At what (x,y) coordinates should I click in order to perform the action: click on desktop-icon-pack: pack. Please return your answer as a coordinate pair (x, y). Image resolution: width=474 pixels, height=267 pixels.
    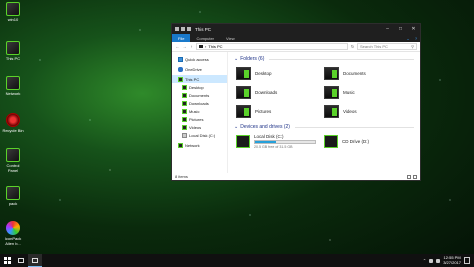
    Looking at the image, I should click on (13, 196).